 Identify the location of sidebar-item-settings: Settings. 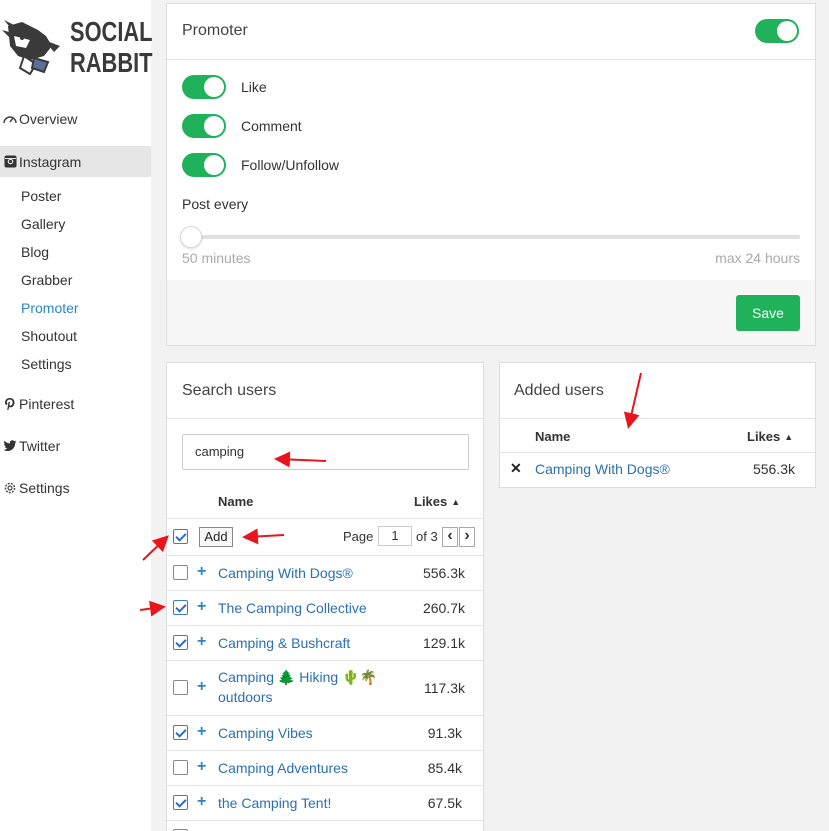
(75, 488).